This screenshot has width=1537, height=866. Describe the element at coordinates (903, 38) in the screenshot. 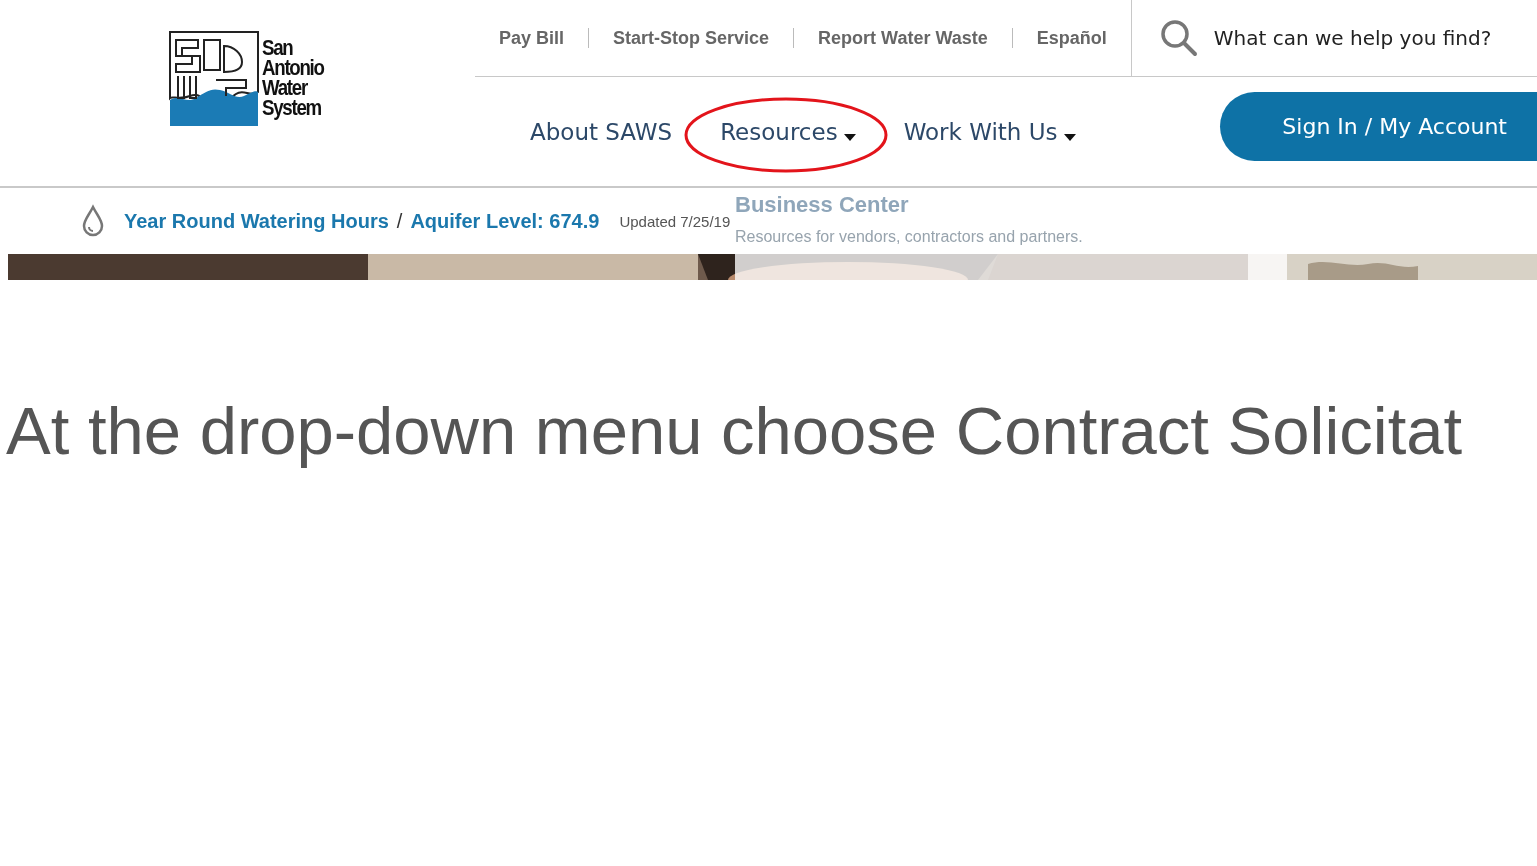

I see `utility-link: Report Water Waste` at that location.